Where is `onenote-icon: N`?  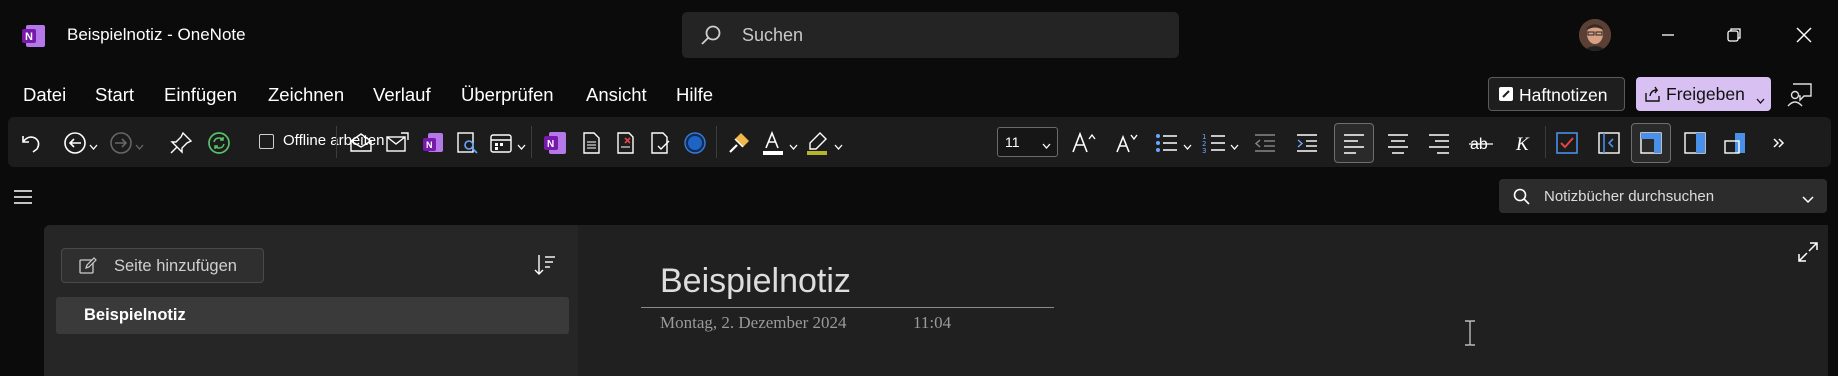 onenote-icon: N is located at coordinates (555, 143).